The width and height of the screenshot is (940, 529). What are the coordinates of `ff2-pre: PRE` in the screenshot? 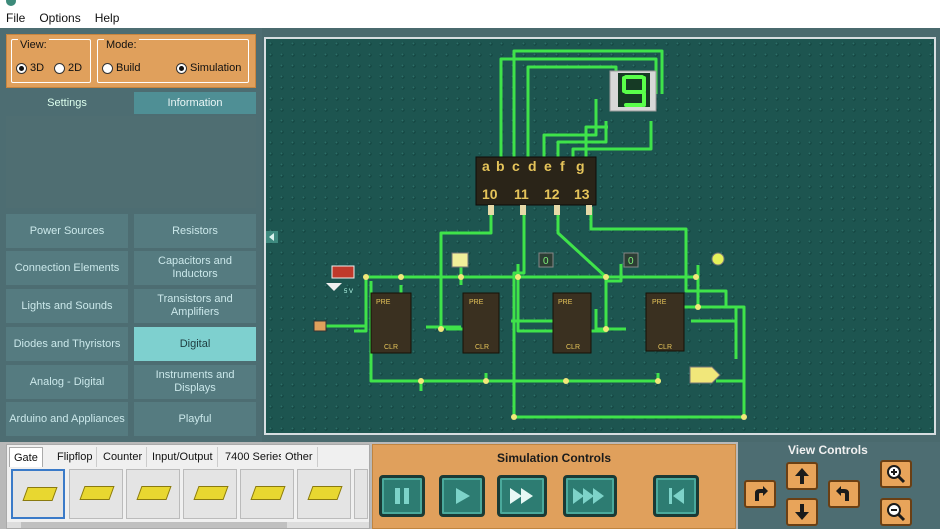 It's located at (476, 302).